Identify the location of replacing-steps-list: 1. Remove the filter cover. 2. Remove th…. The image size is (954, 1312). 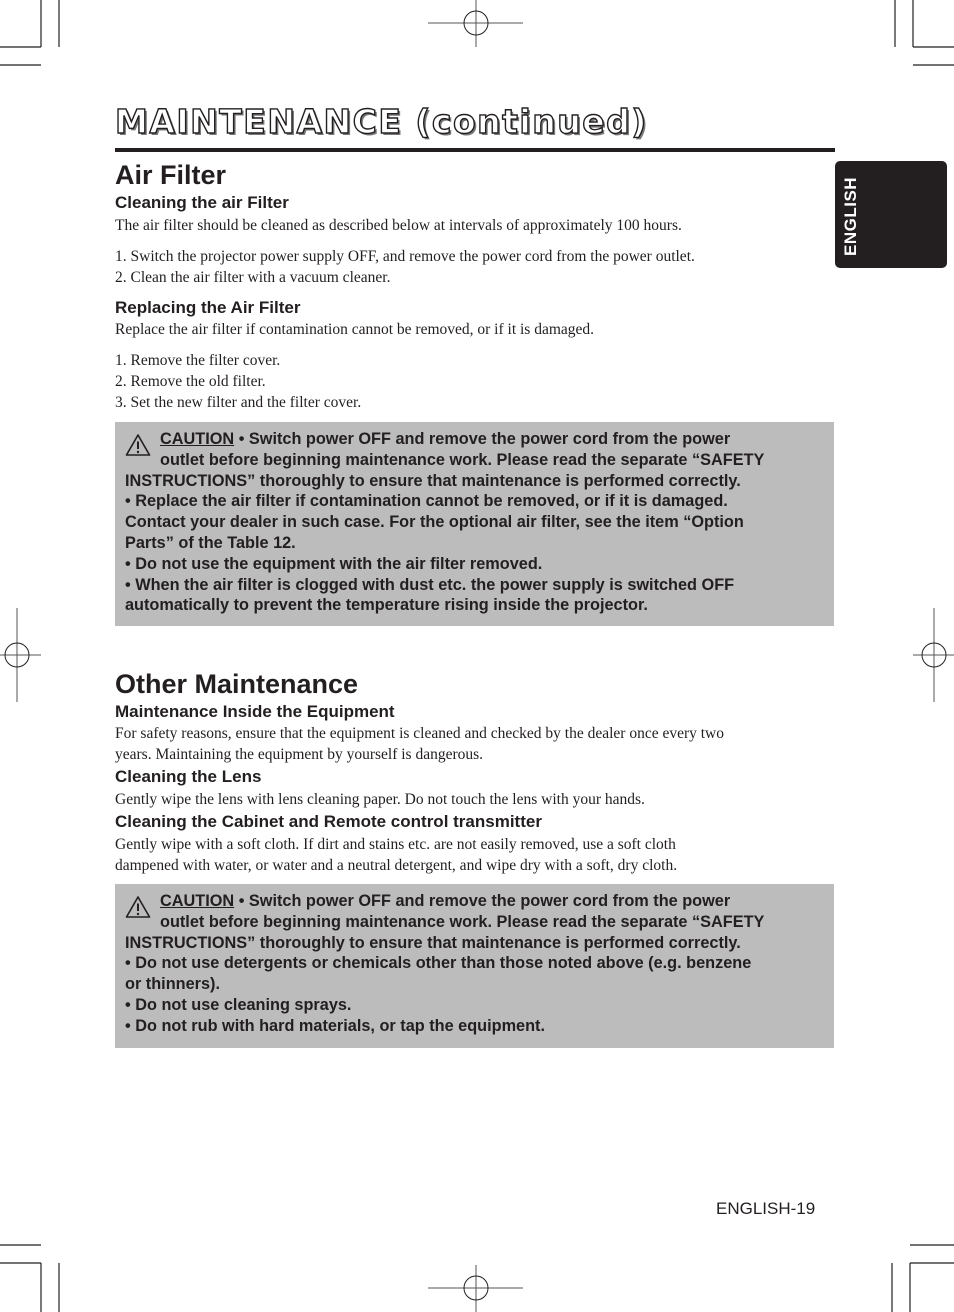
(238, 381).